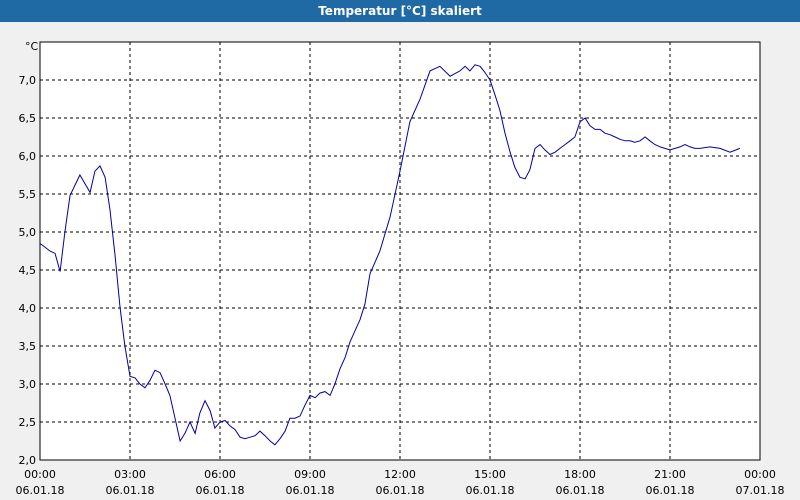  What do you see at coordinates (400, 11) in the screenshot?
I see `chart-title-bar: Temperatur [°C] skaliert` at bounding box center [400, 11].